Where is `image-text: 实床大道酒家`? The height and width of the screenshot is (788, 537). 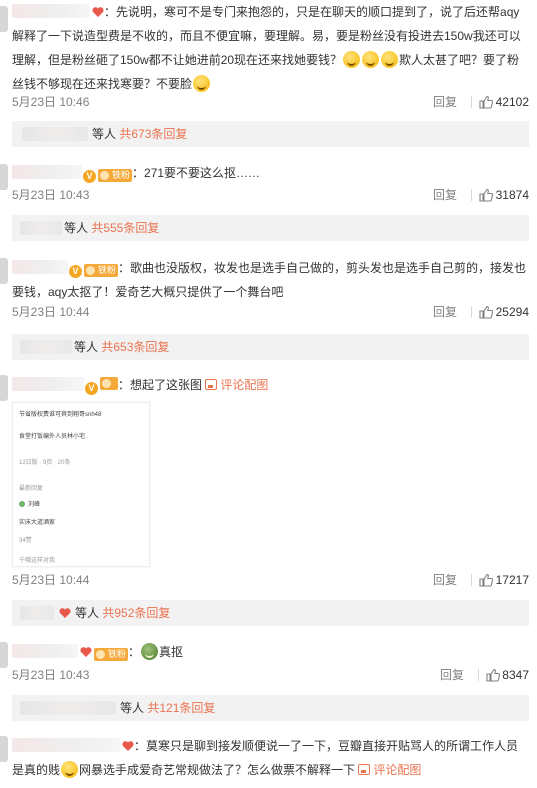 image-text: 实床大道酒家 is located at coordinates (37, 523).